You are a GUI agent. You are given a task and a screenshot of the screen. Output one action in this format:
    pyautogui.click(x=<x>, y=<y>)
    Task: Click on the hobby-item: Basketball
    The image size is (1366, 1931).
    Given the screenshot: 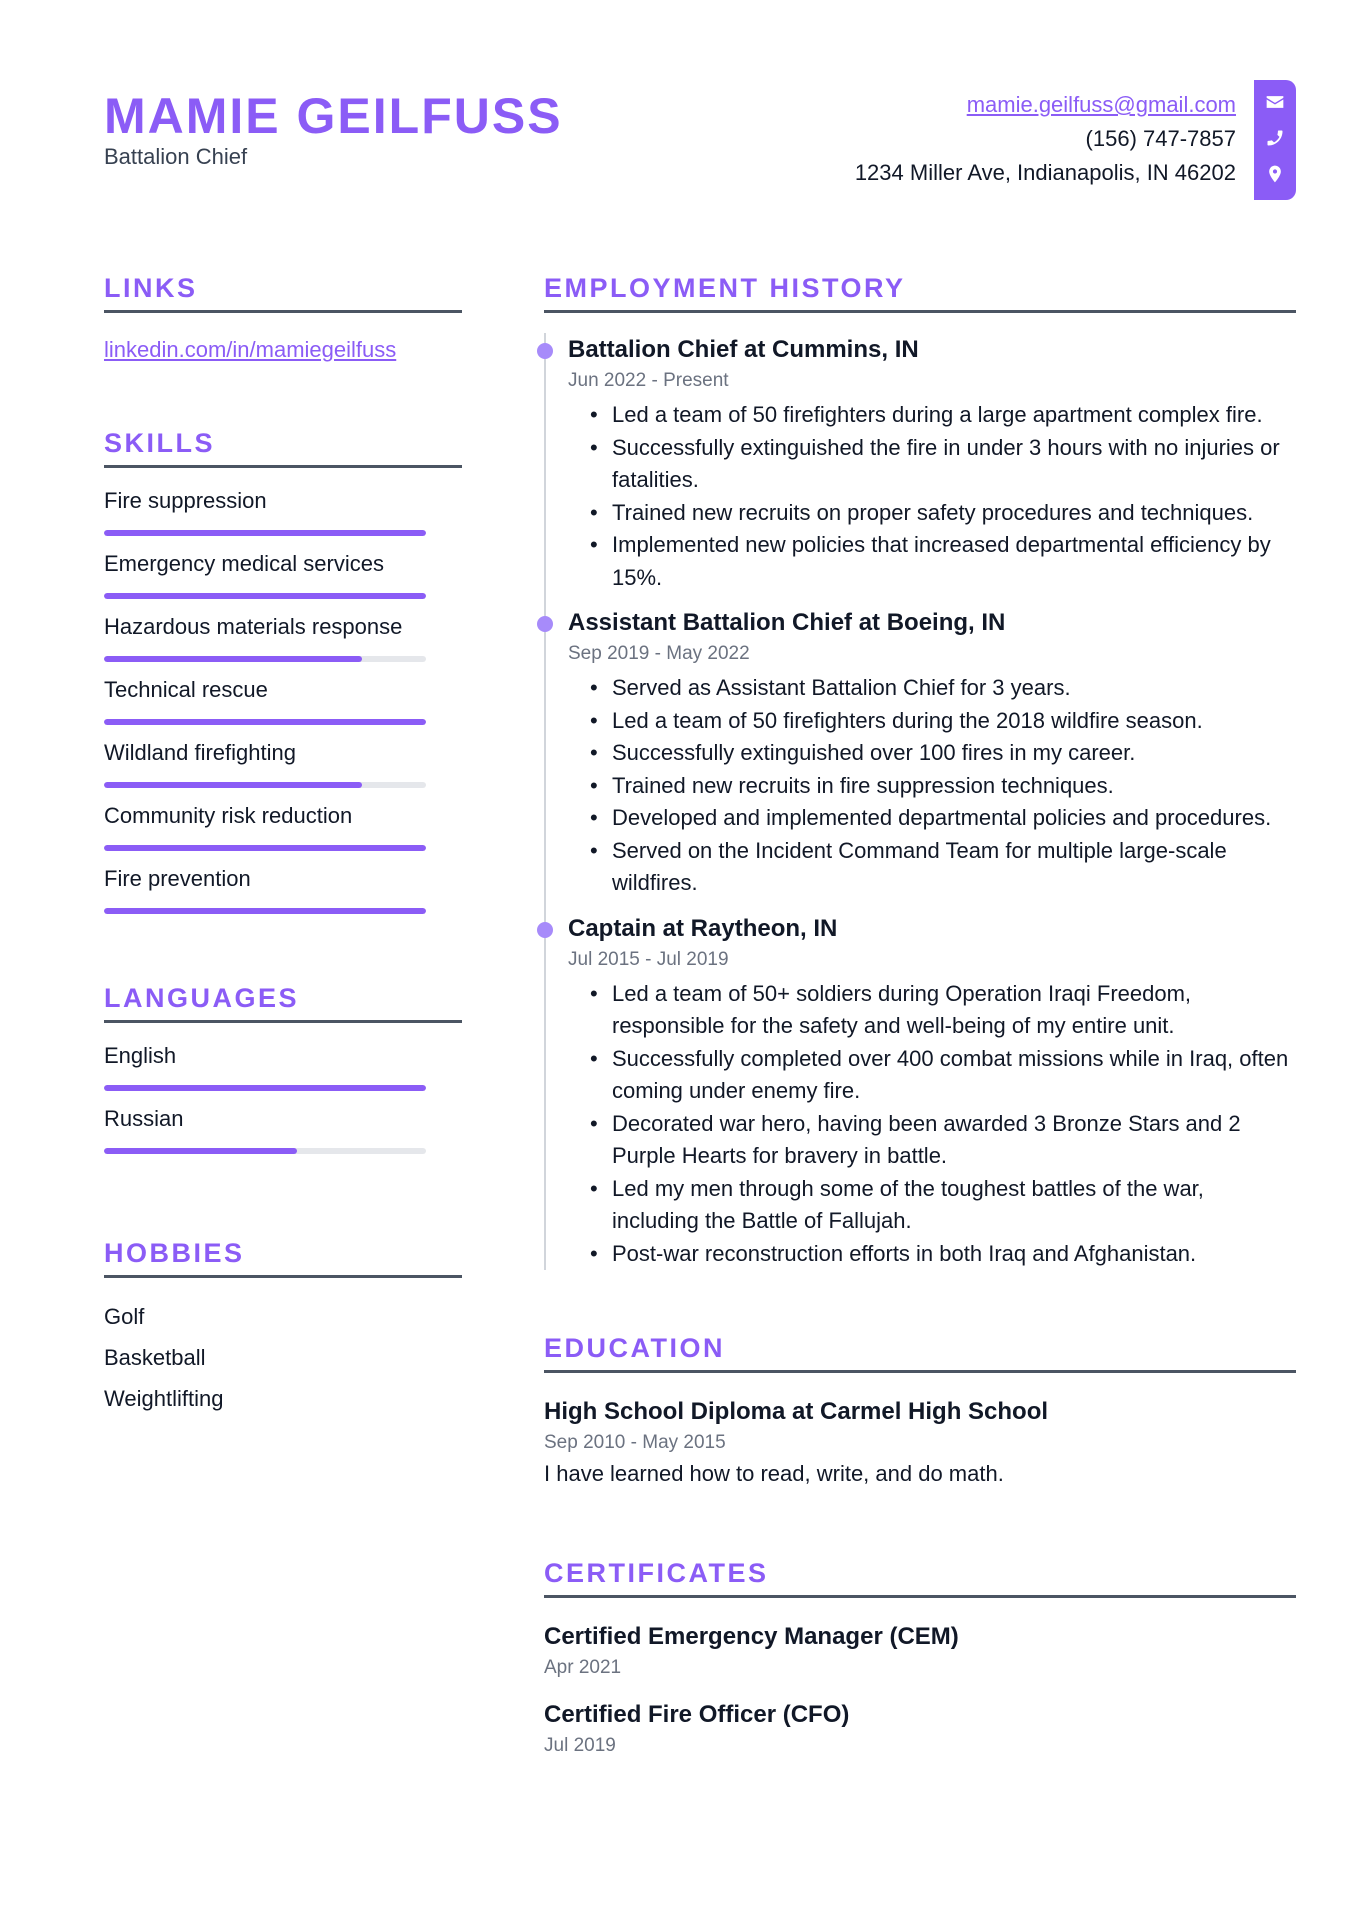 What is the action you would take?
    pyautogui.click(x=155, y=1357)
    